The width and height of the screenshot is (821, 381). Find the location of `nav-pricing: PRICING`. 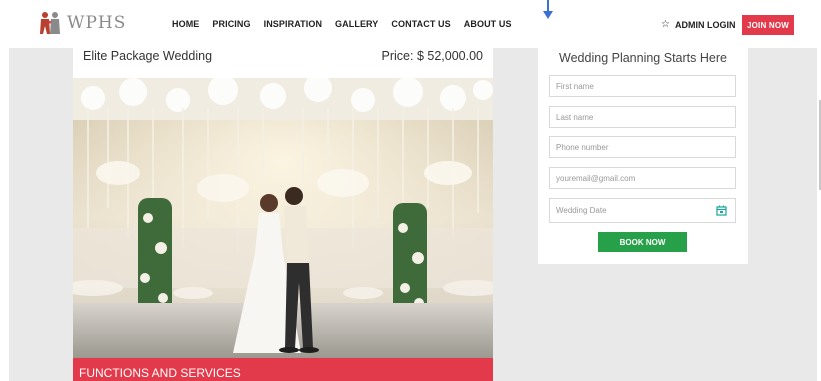

nav-pricing: PRICING is located at coordinates (231, 24).